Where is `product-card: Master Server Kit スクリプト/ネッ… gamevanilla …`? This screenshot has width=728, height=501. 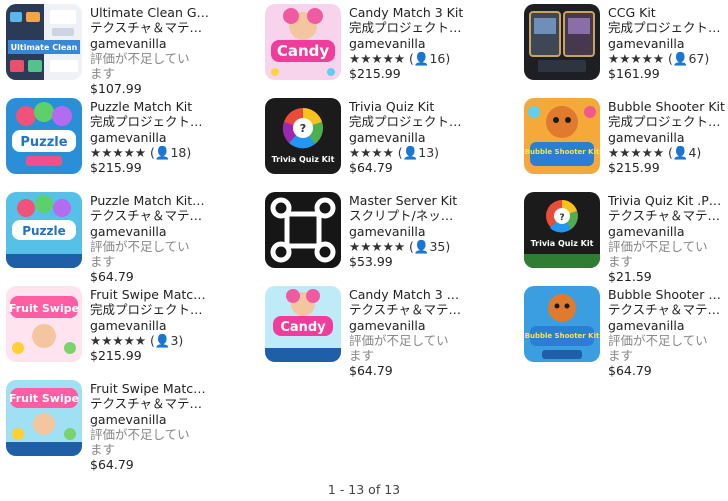 product-card: Master Server Kit スクリプト/ネッ… gamevanilla … is located at coordinates (384, 234).